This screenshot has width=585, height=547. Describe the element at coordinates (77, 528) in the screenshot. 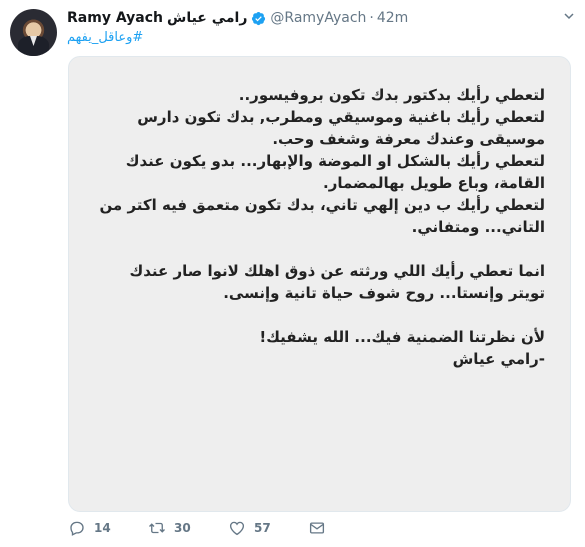

I see `reply-icon` at that location.